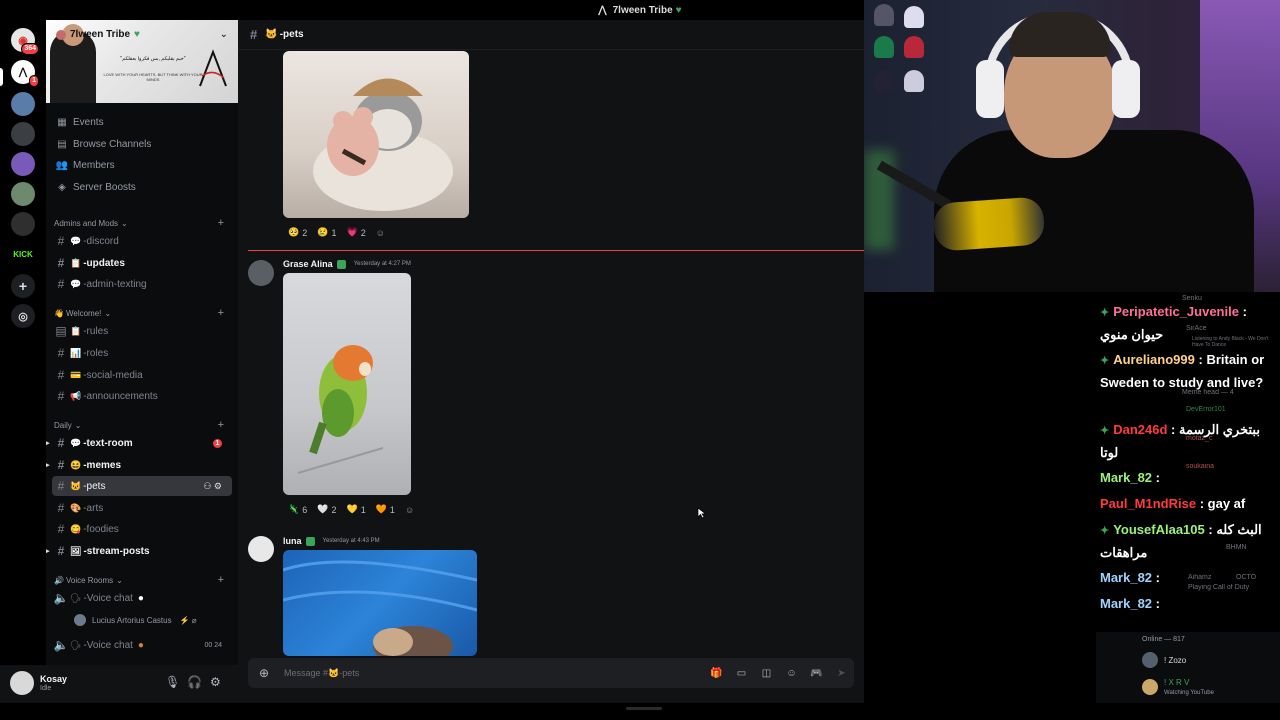  Describe the element at coordinates (326, 509) in the screenshot. I see `reaction-chip: 🤍 2` at that location.